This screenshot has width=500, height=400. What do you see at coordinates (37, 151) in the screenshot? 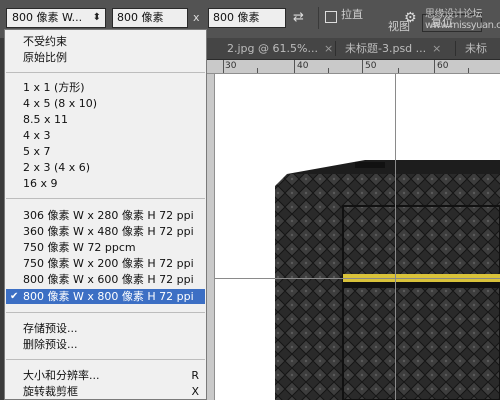
I see `menu-item-ratio: 5 x 7` at bounding box center [37, 151].